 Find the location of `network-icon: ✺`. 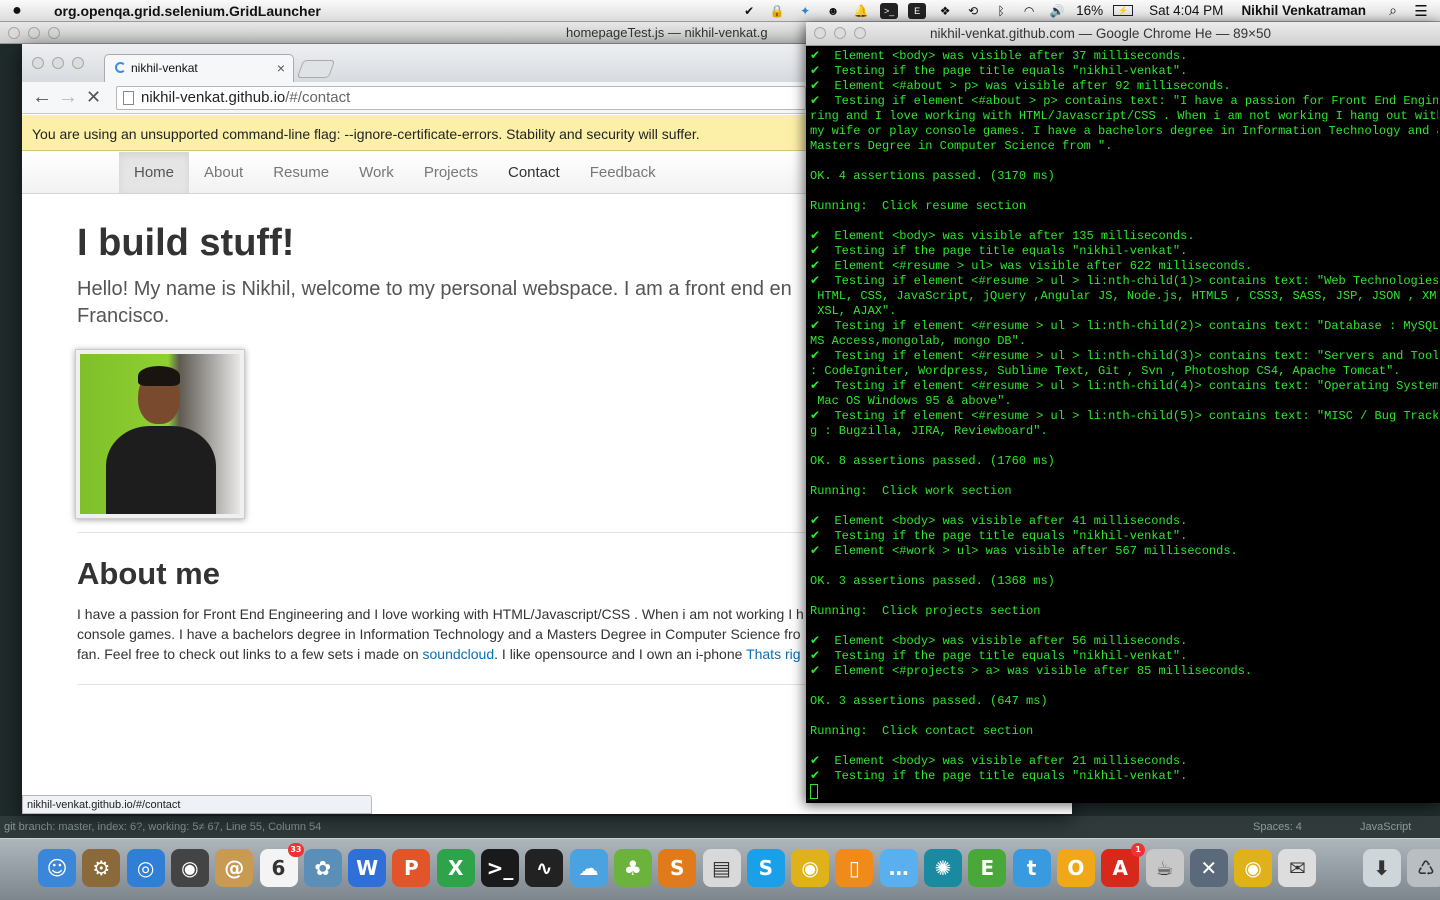

network-icon: ✺ is located at coordinates (943, 868).